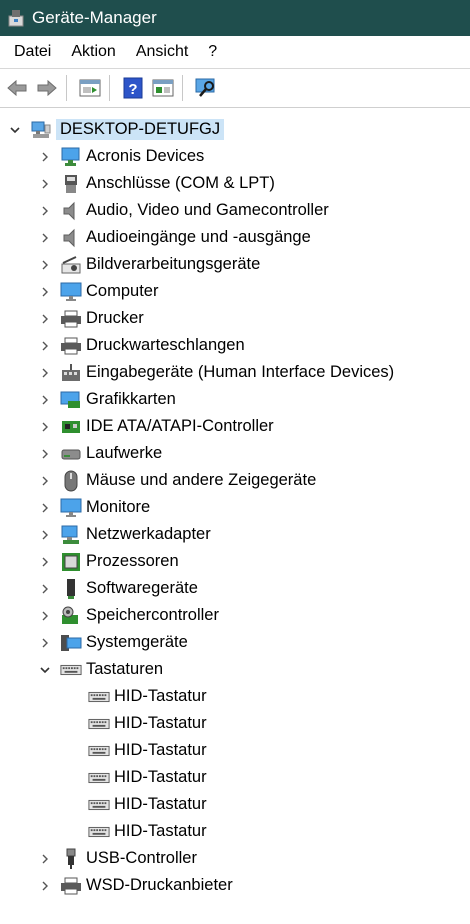 The height and width of the screenshot is (924, 470). What do you see at coordinates (163, 88) in the screenshot?
I see `details-pane-icon` at bounding box center [163, 88].